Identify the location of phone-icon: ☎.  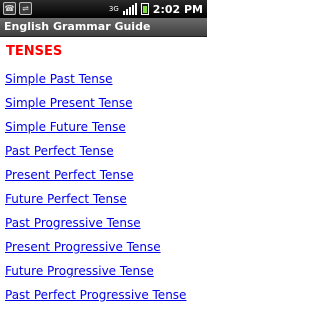
(9, 8).